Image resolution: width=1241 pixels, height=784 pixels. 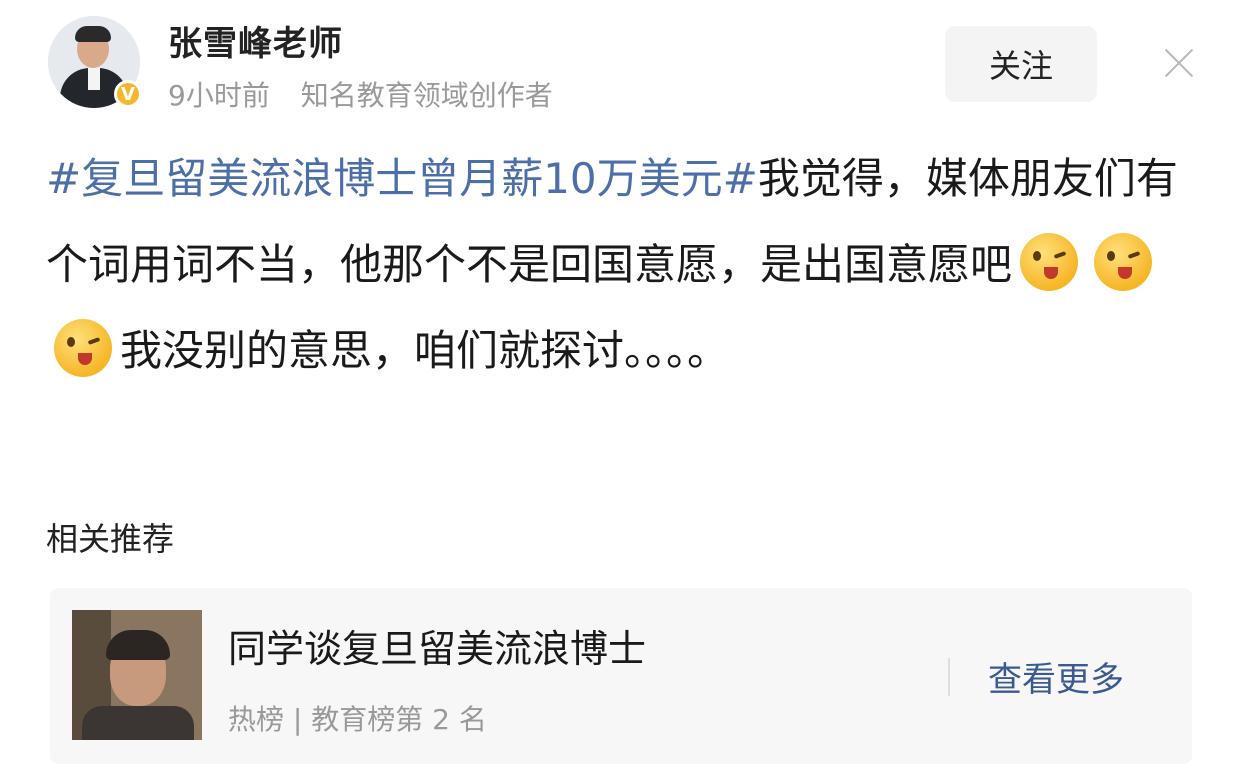 I want to click on recommendation-headline: 同学谈复旦留美流浪博士, so click(x=437, y=645).